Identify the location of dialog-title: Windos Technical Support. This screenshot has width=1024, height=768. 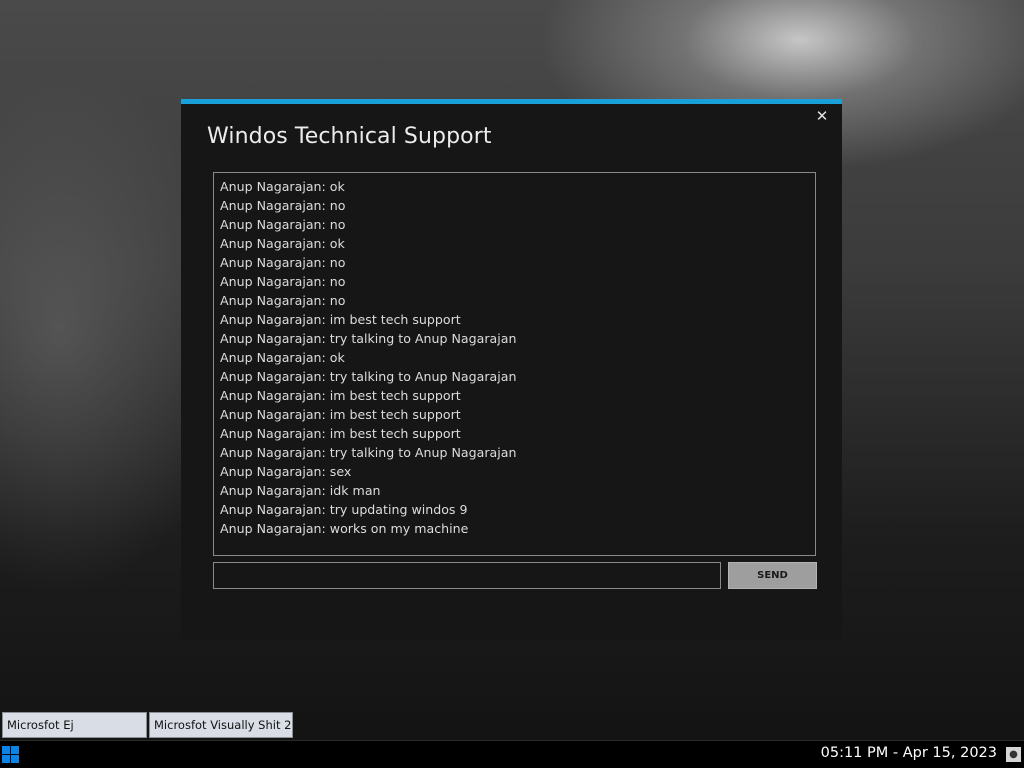
(349, 136).